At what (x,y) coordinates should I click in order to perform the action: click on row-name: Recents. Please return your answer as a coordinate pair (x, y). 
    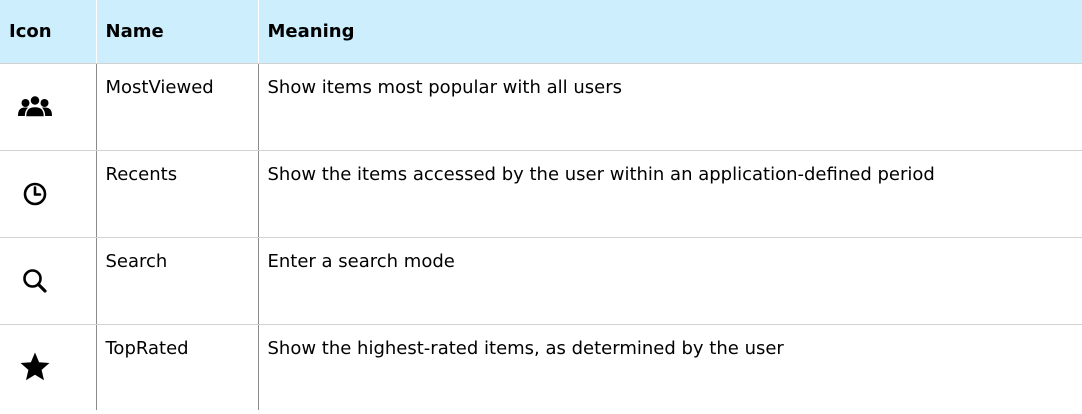
    Looking at the image, I should click on (176, 194).